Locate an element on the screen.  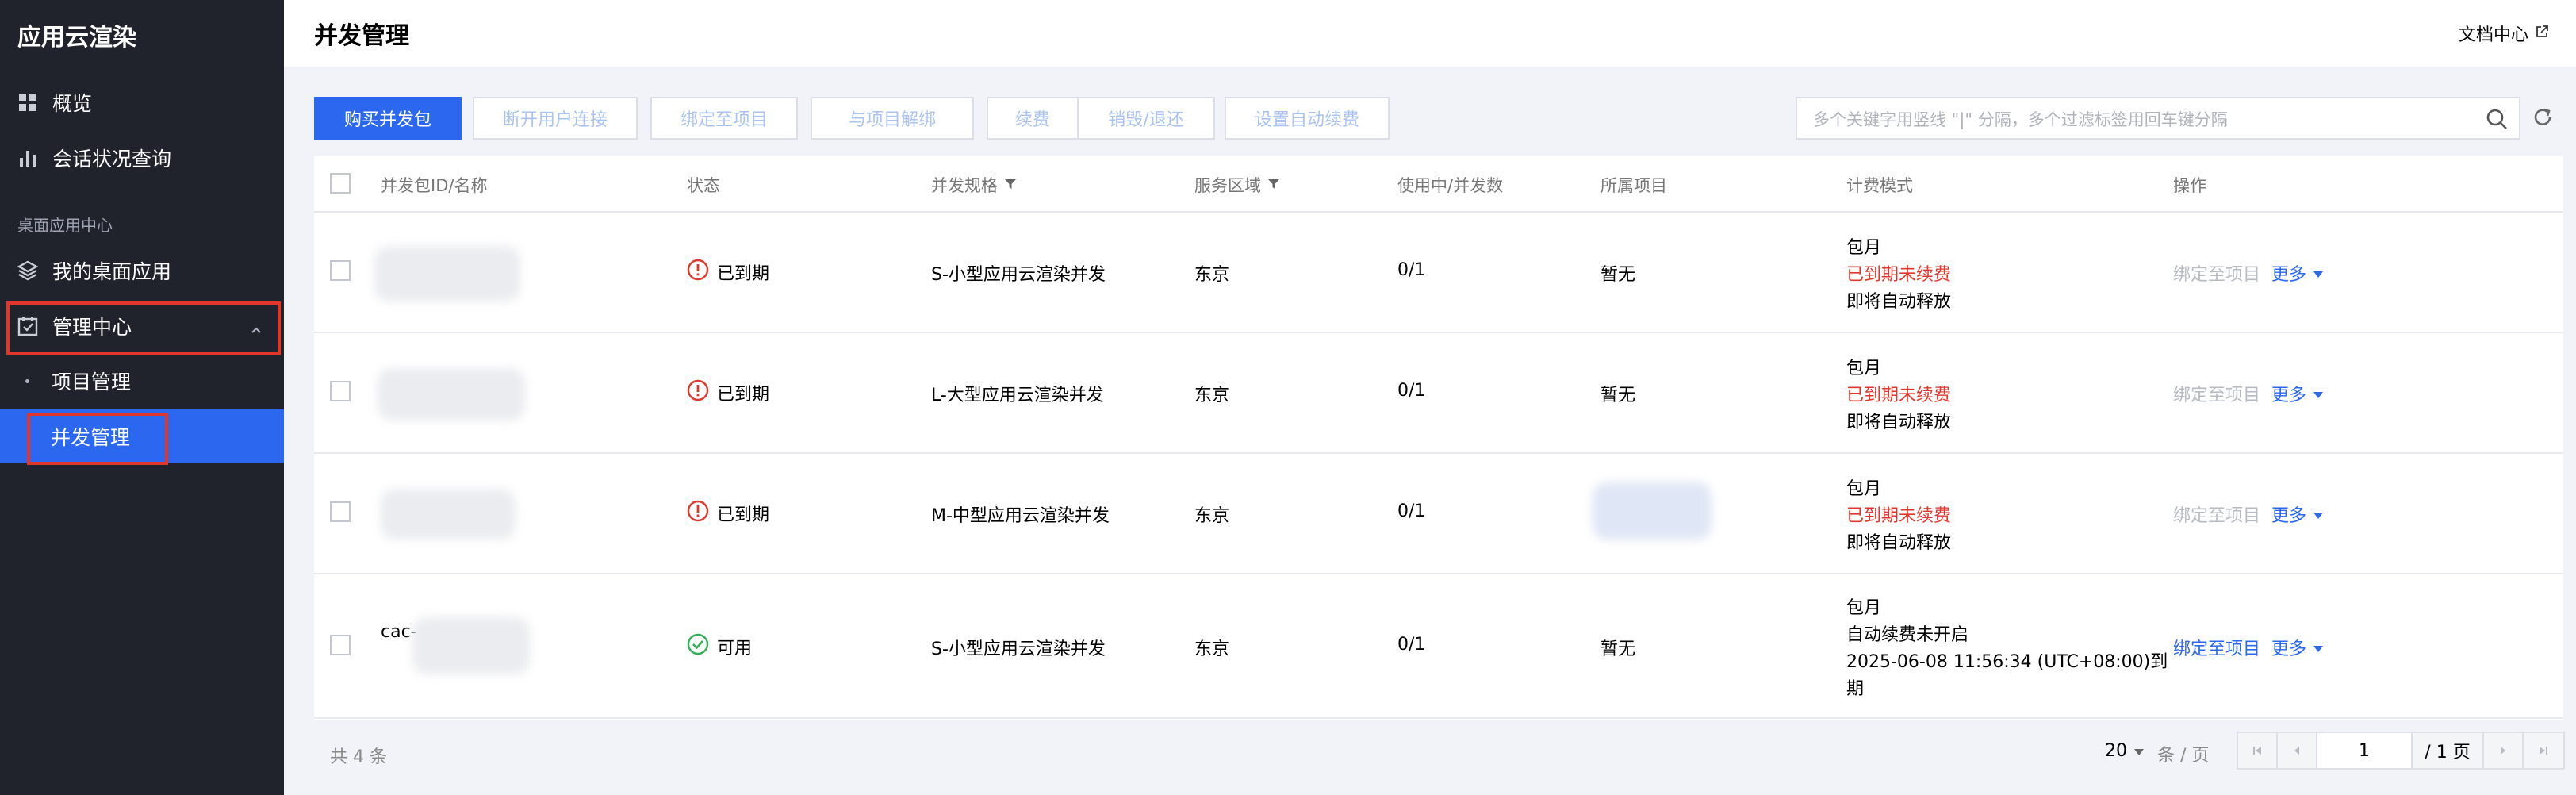
bullet-icon is located at coordinates (27, 380).